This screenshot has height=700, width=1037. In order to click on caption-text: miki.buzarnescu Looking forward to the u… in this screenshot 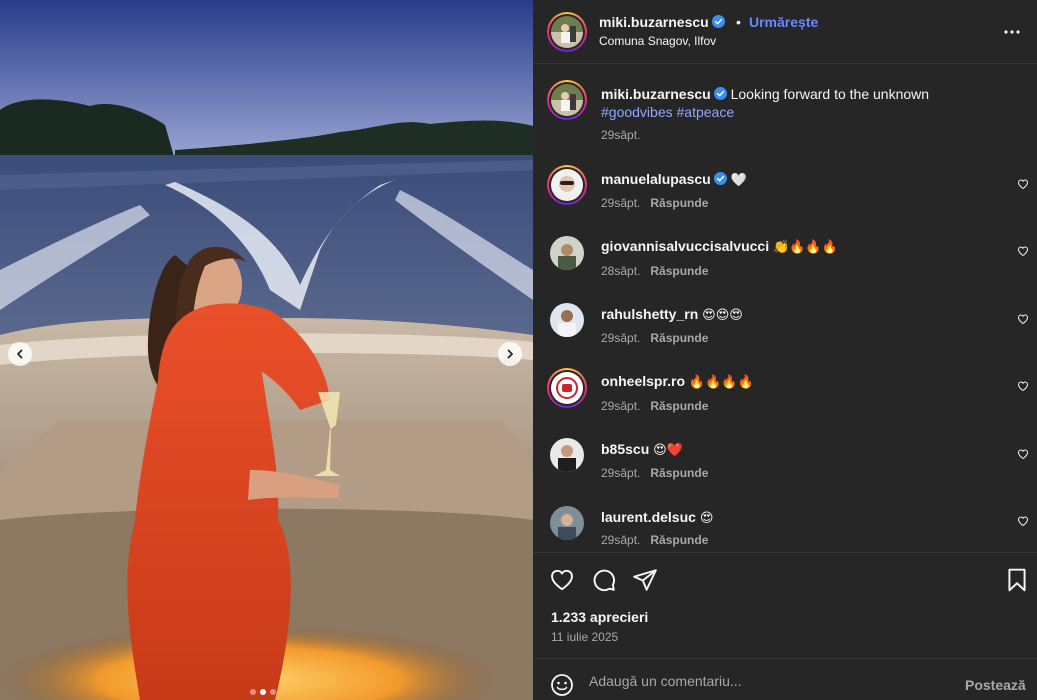, I will do `click(811, 103)`.